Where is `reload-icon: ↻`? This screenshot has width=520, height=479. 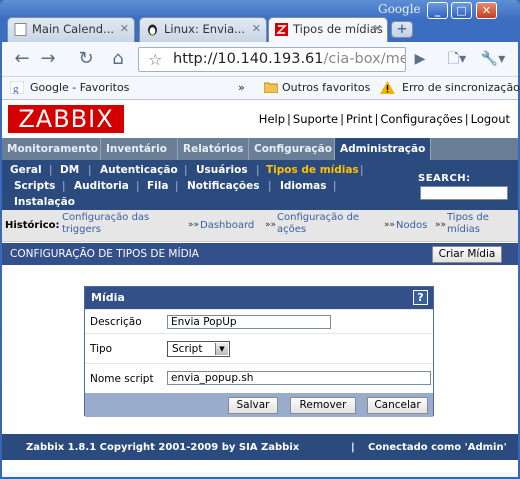
reload-icon: ↻ is located at coordinates (86, 59).